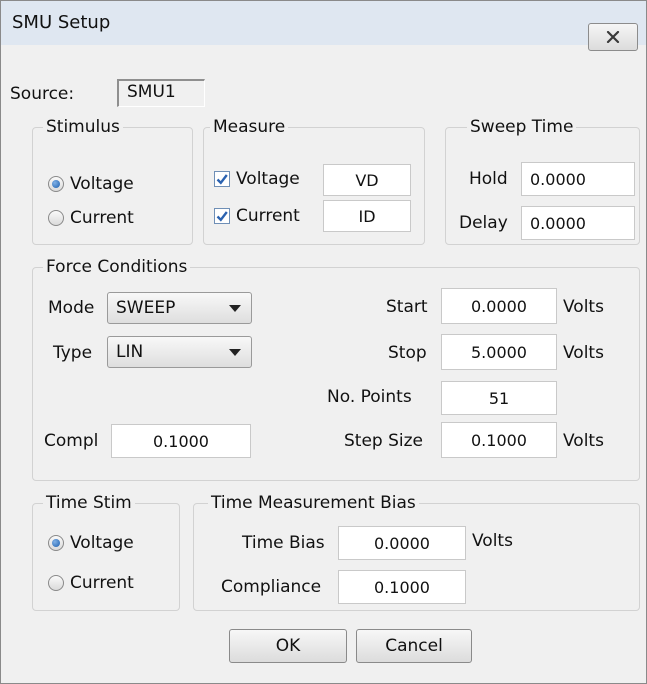 The height and width of the screenshot is (684, 647). I want to click on force-conditions-legend: Force Conditions, so click(117, 267).